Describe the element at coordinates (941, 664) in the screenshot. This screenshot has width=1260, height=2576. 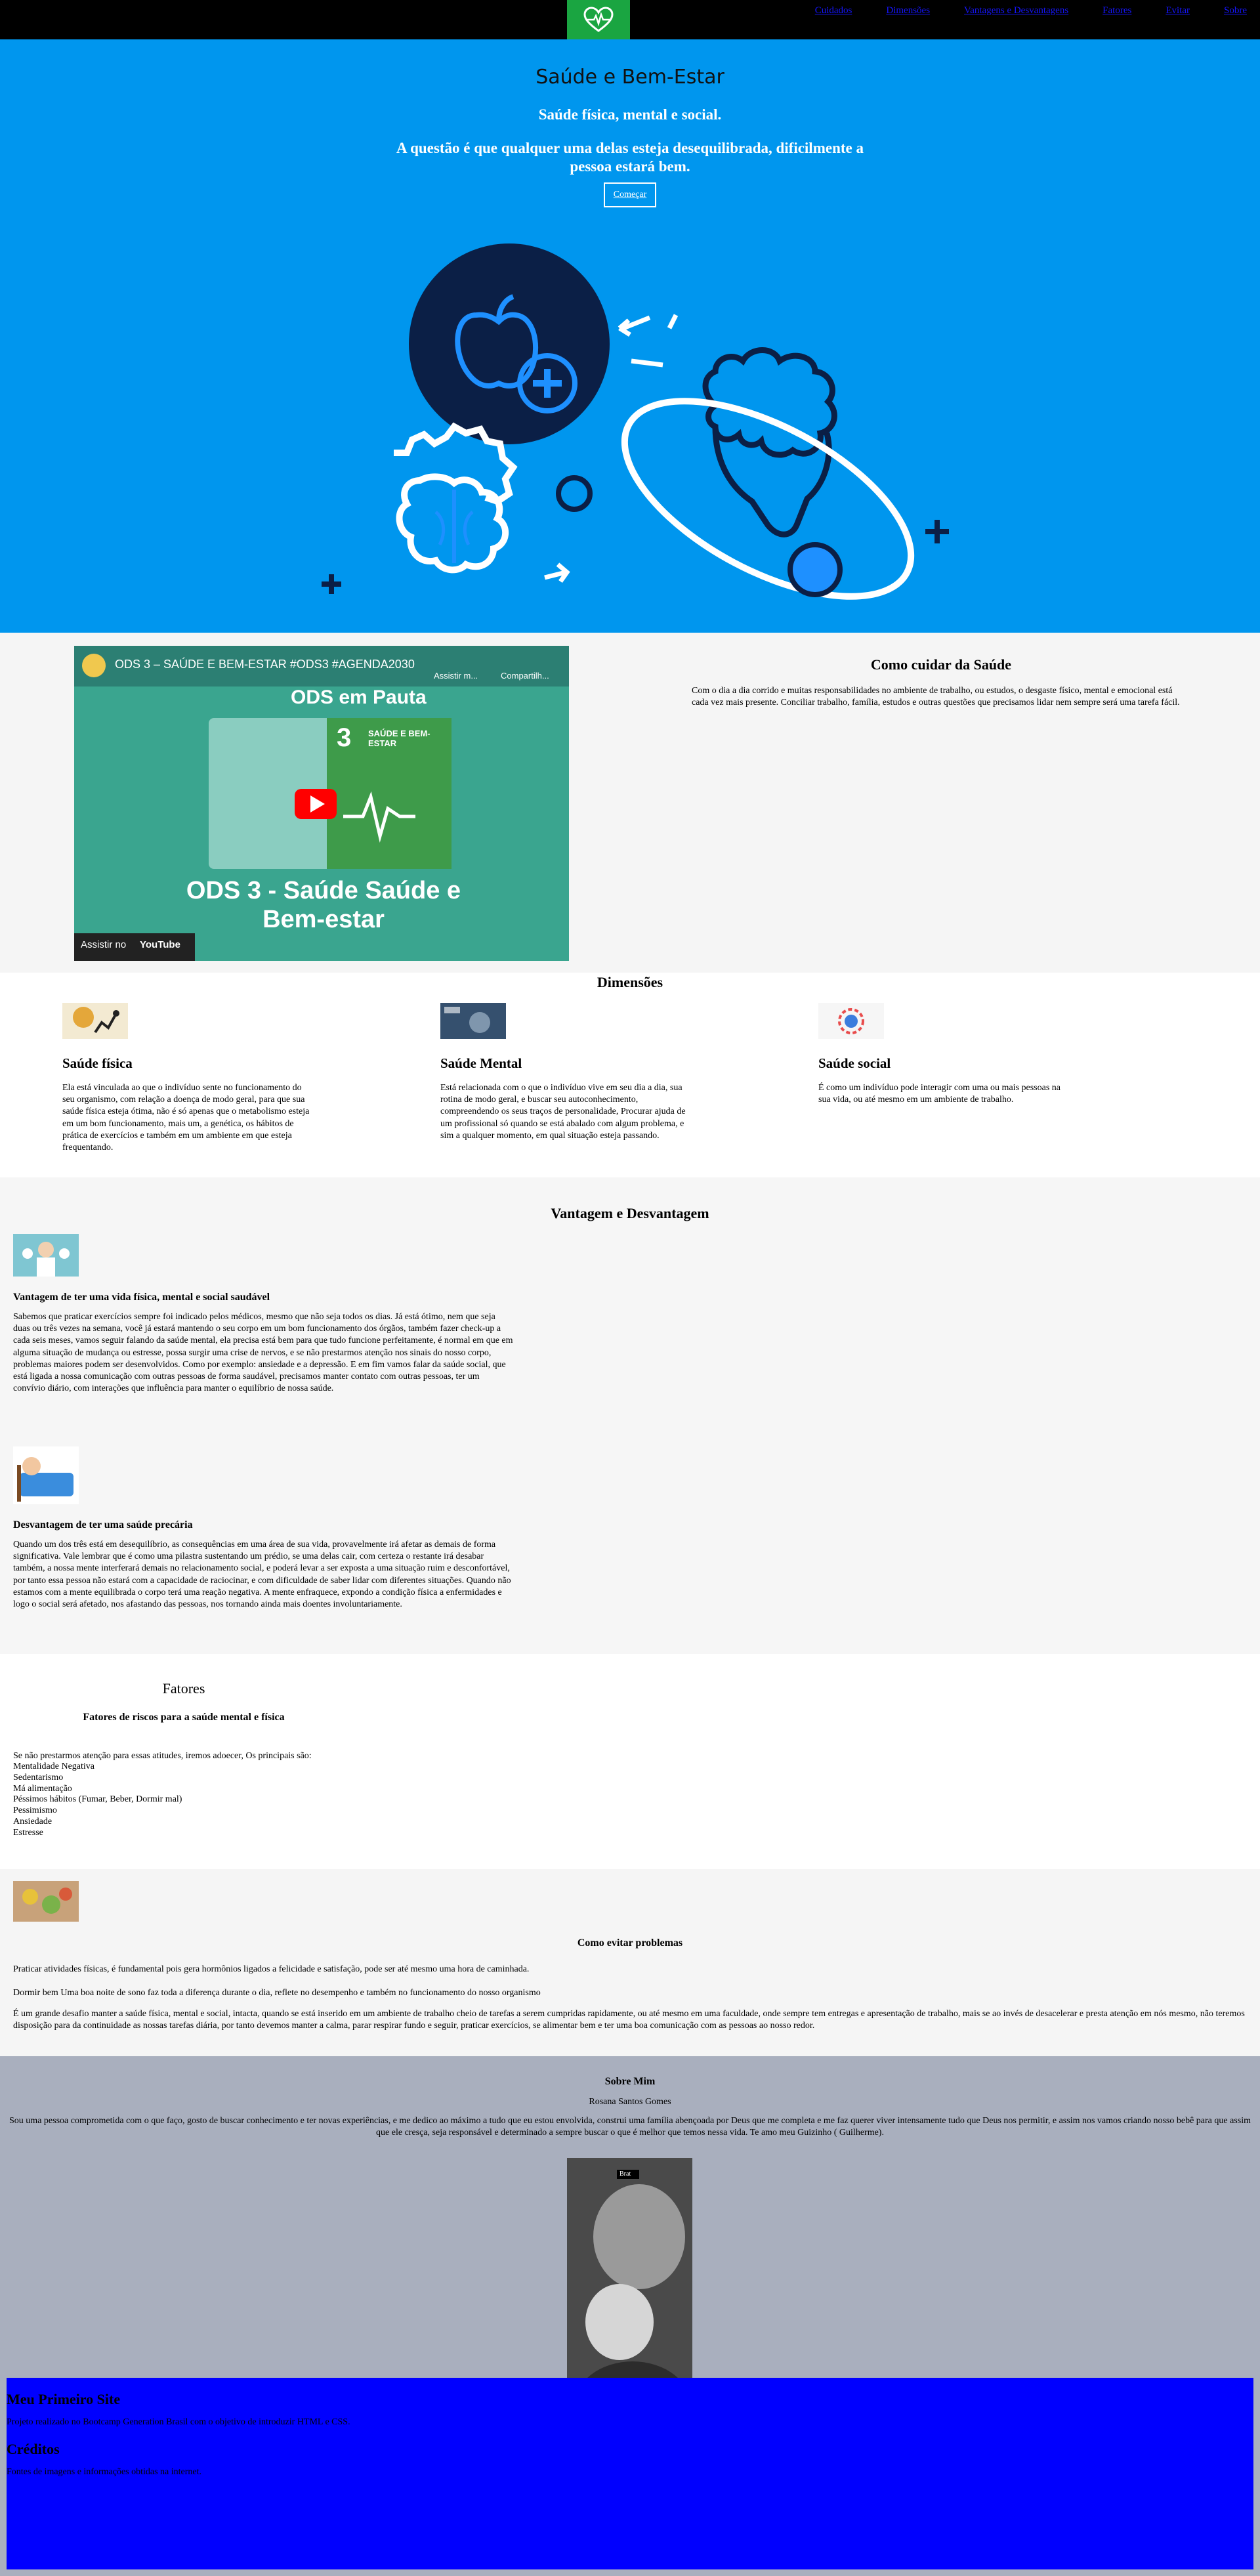
I see `care-title: Como cuidar da Saúde` at that location.